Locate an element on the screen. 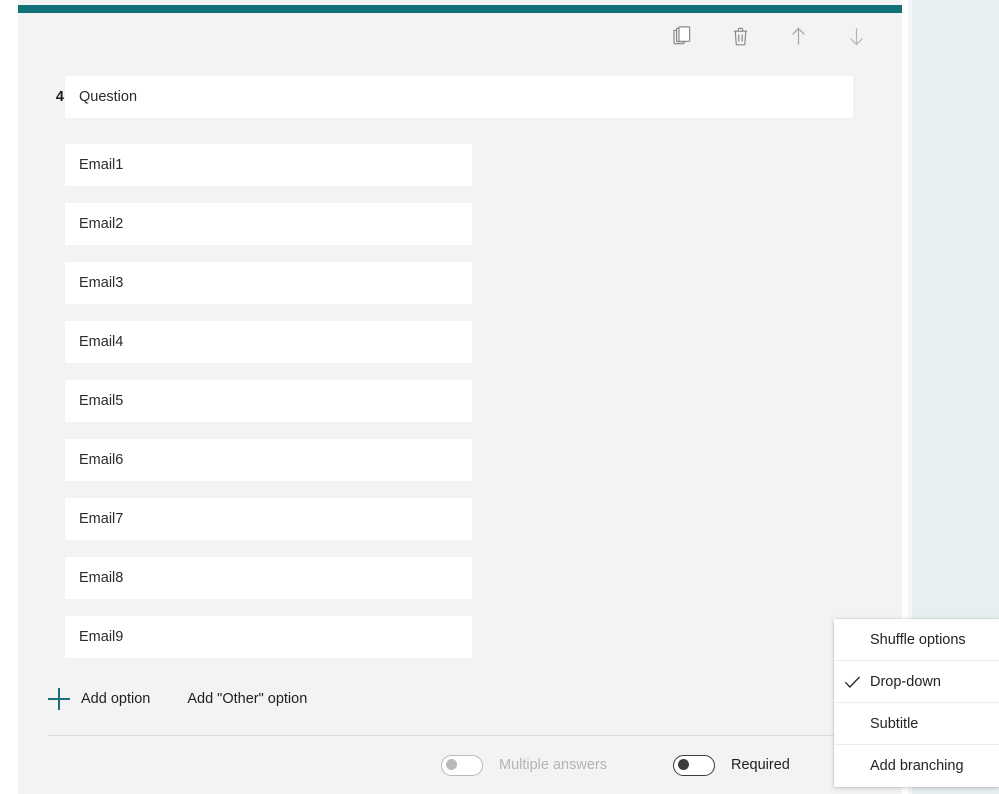  multiple-answers-toggle is located at coordinates (462, 765).